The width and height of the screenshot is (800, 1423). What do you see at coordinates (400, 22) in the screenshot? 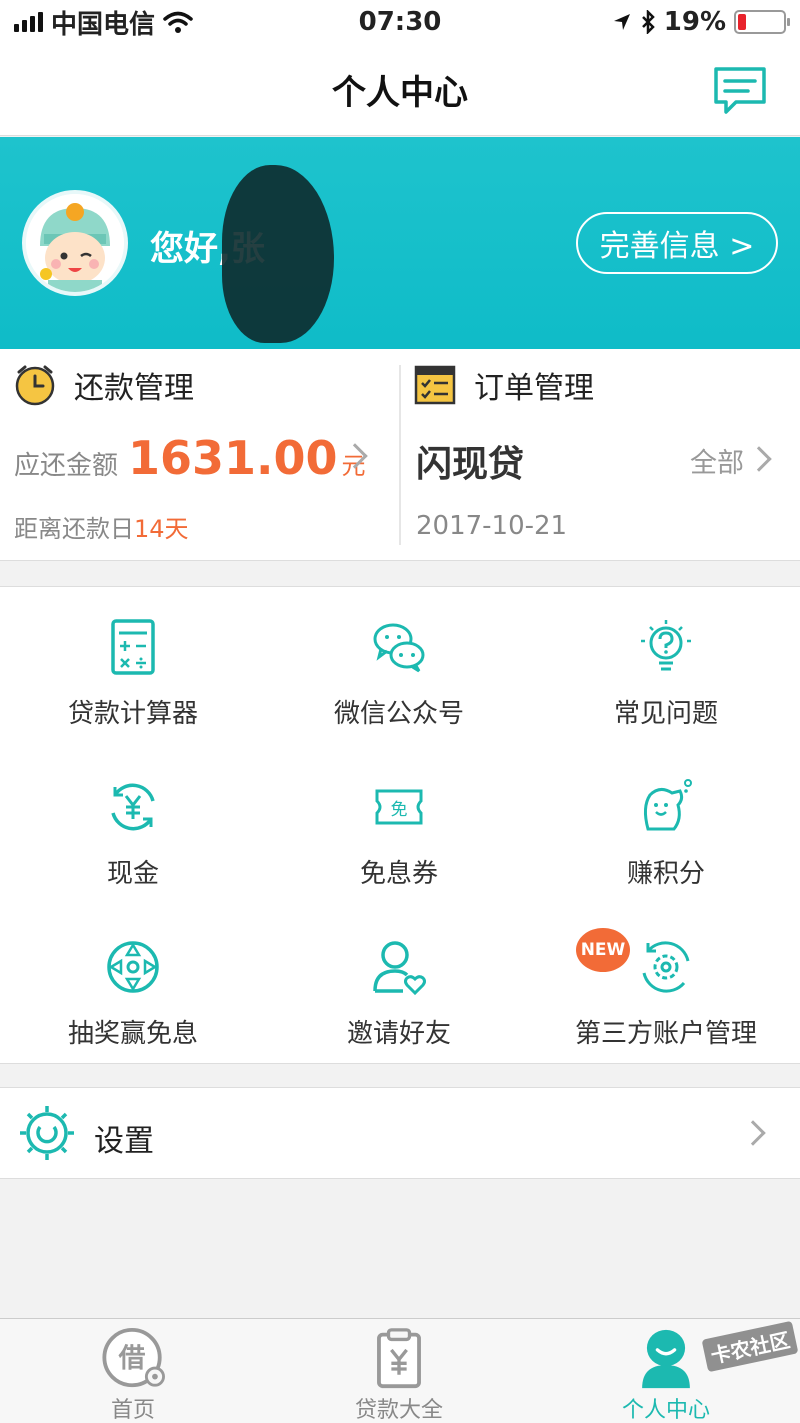
I see `status-bar: 中国电信 07:30 19%` at bounding box center [400, 22].